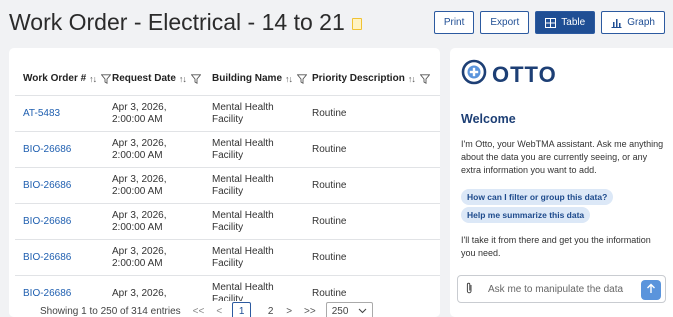 This screenshot has width=673, height=317. I want to click on otto-logo-icon, so click(474, 74).